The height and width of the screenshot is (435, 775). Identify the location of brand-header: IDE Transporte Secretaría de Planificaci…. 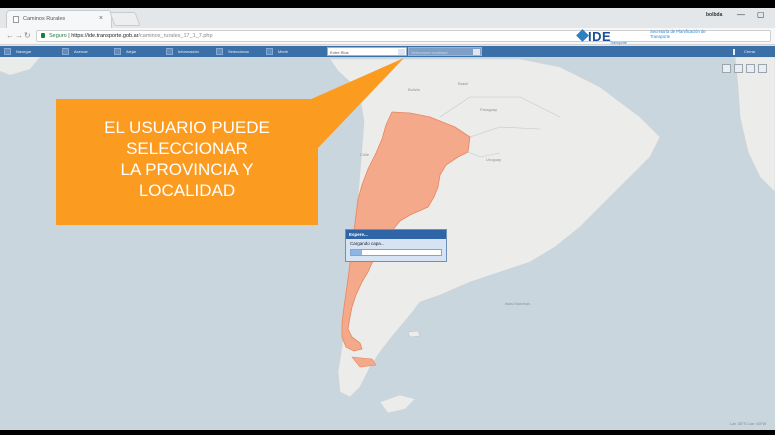
(642, 37).